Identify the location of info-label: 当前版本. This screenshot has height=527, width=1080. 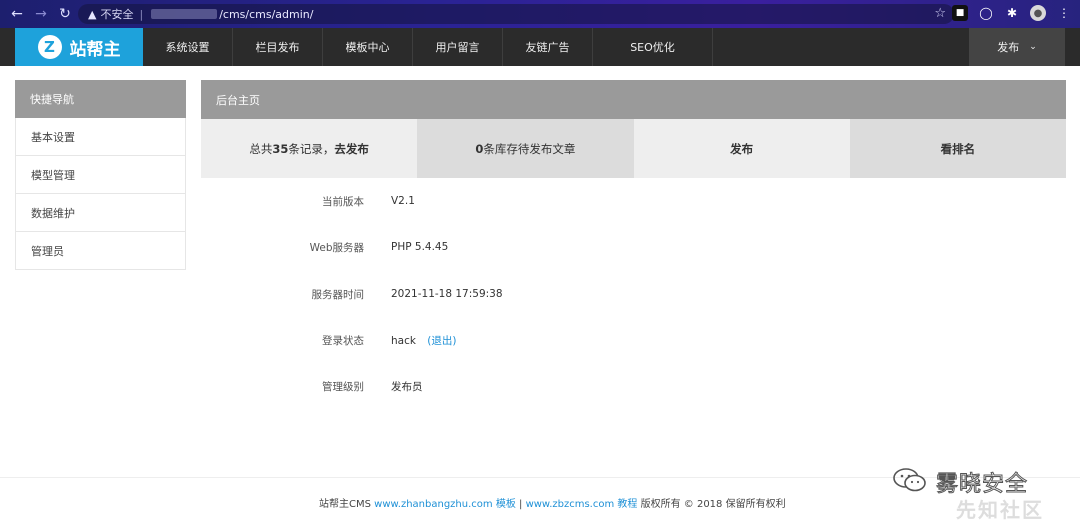
(343, 201).